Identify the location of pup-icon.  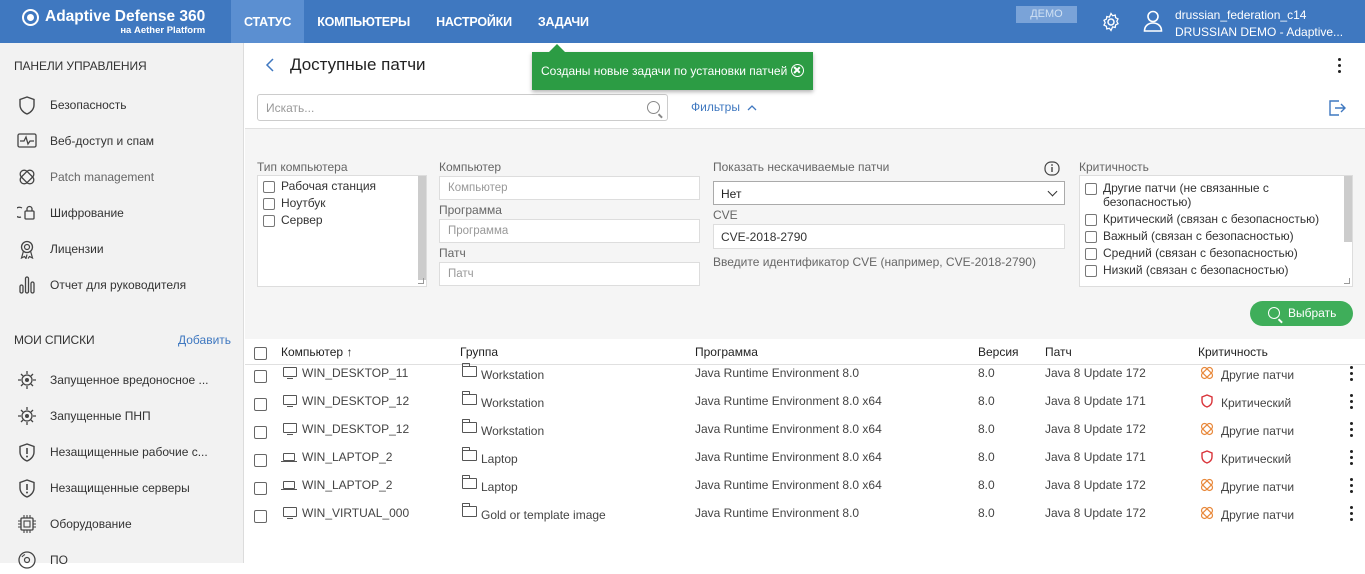
(27, 416).